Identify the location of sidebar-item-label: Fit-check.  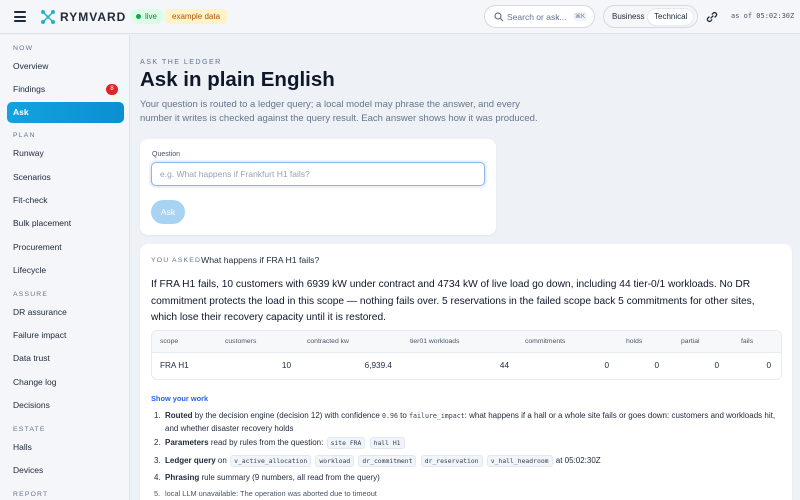
(30, 200).